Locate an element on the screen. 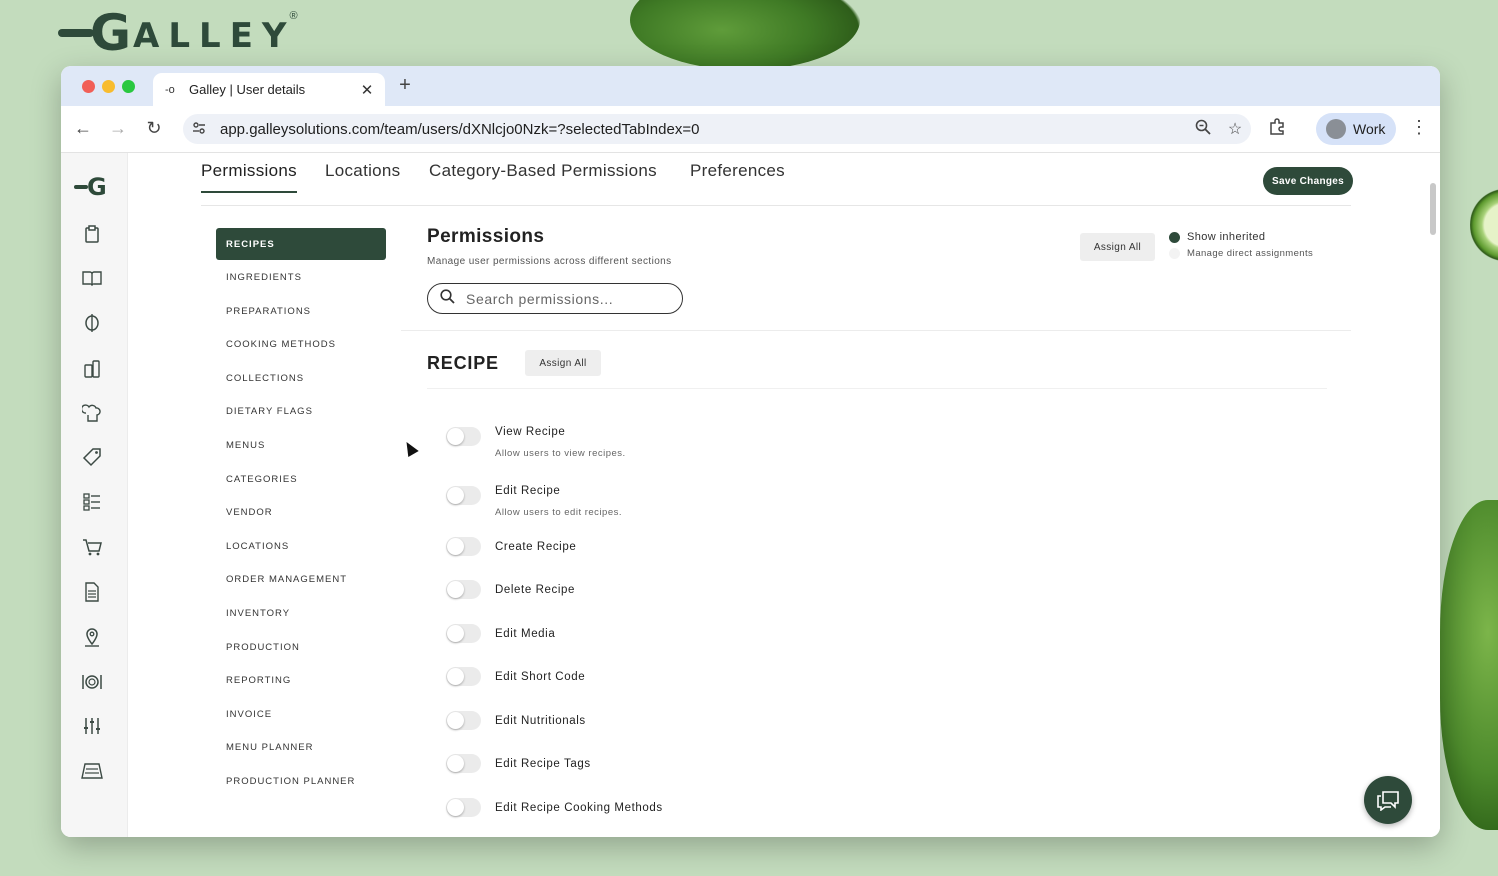  cart-icon is located at coordinates (92, 547).